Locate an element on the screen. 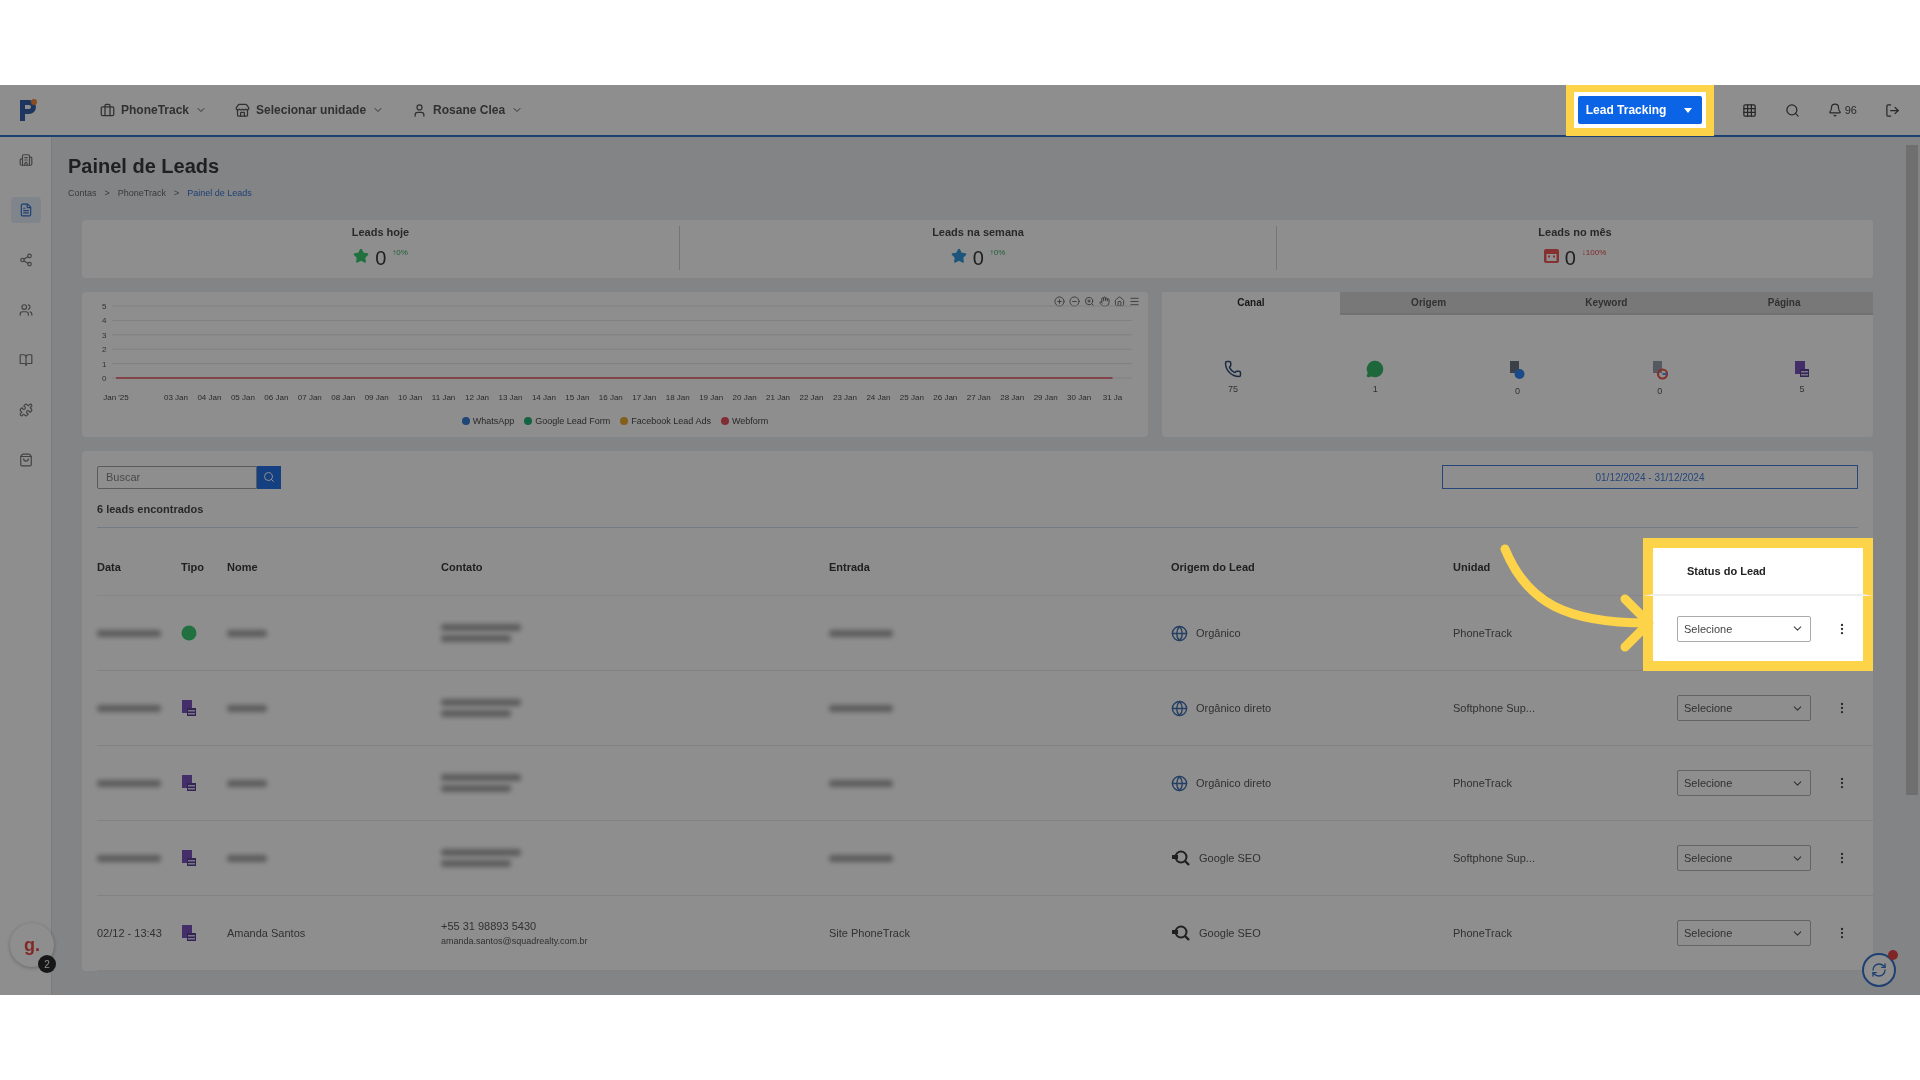  lead-tracking-button: Lead Tracking is located at coordinates (1639, 110).